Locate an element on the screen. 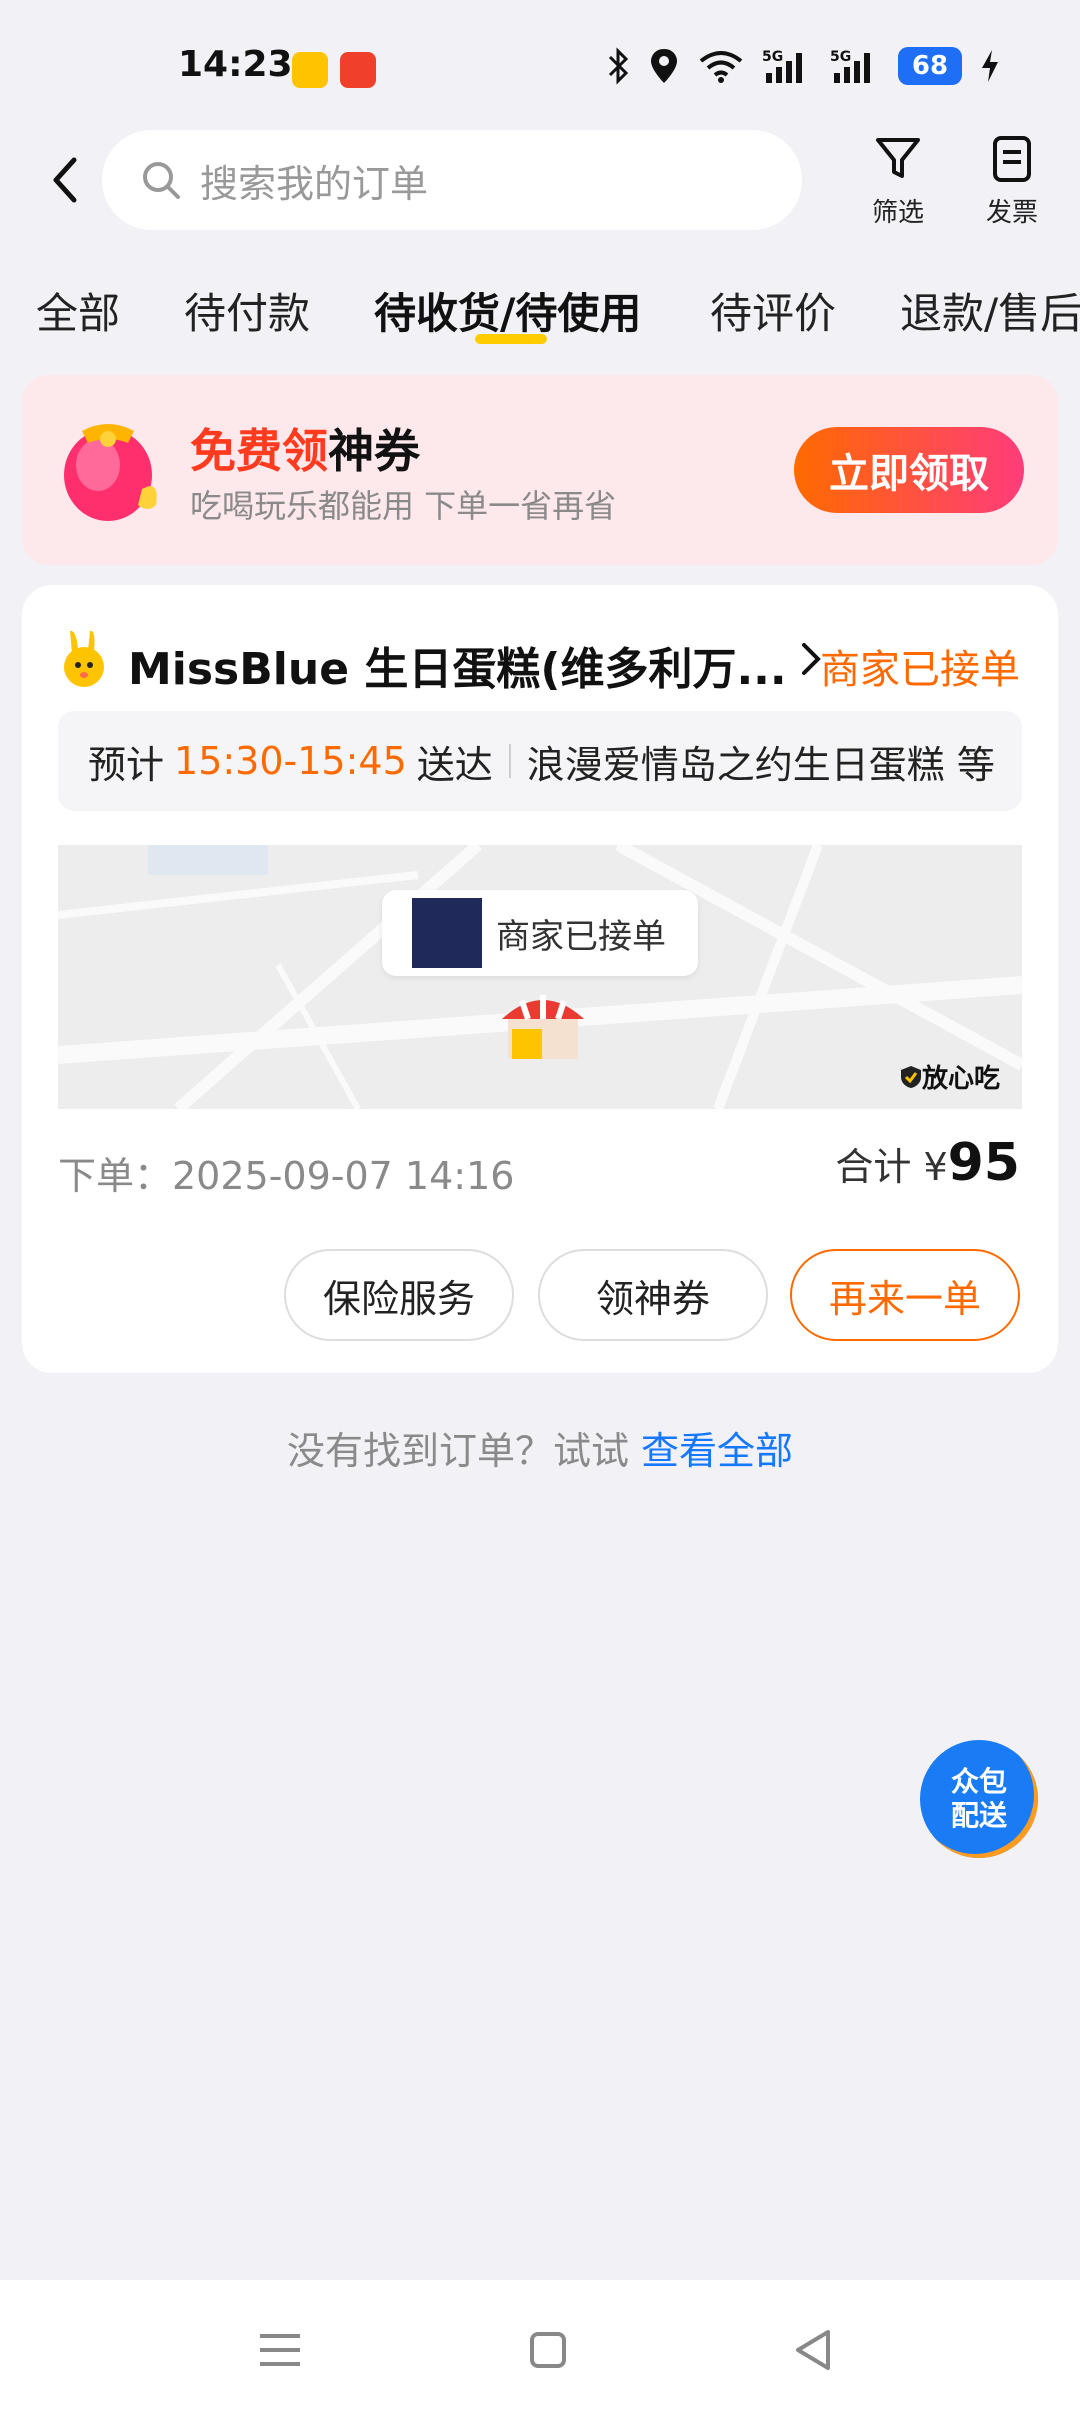 Image resolution: width=1080 pixels, height=2412 pixels. map-roads is located at coordinates (540, 977).